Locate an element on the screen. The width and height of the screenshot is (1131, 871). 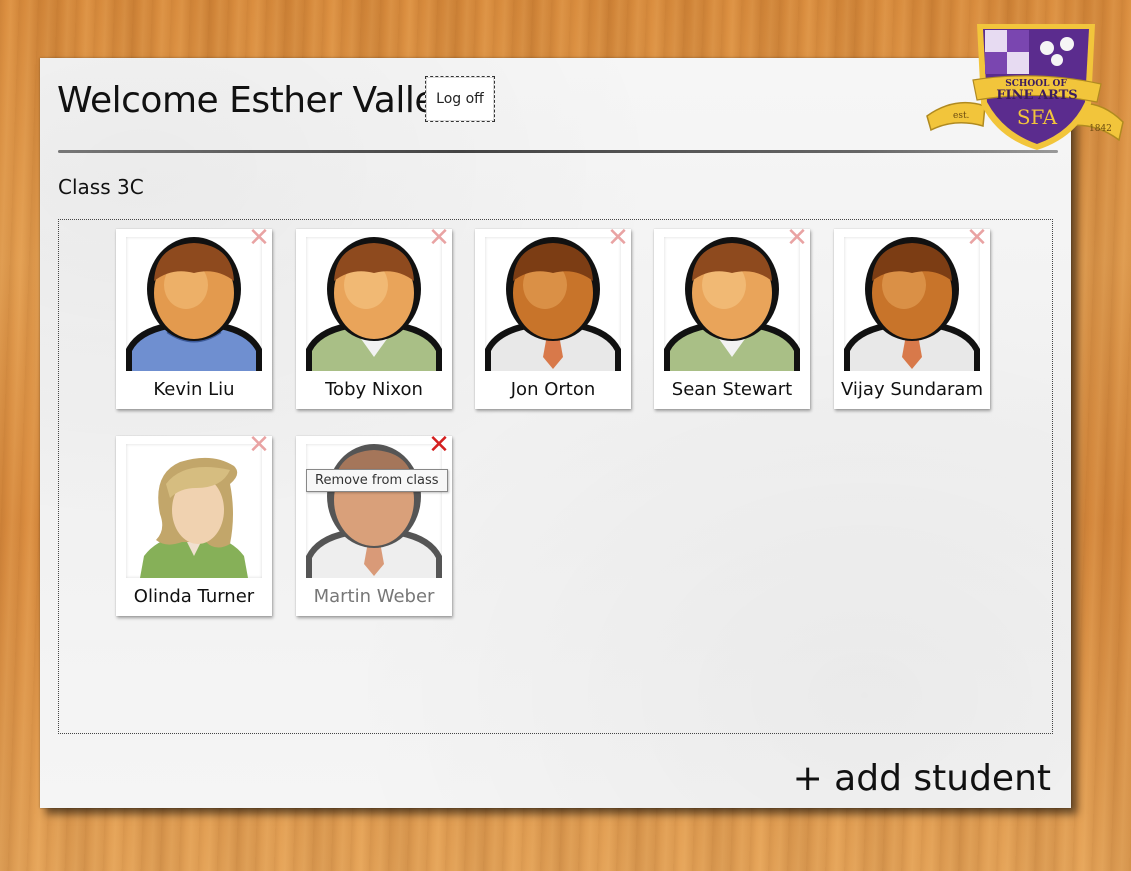
student-card: ✕ Remove from class Martin Weber is located at coordinates (374, 524).